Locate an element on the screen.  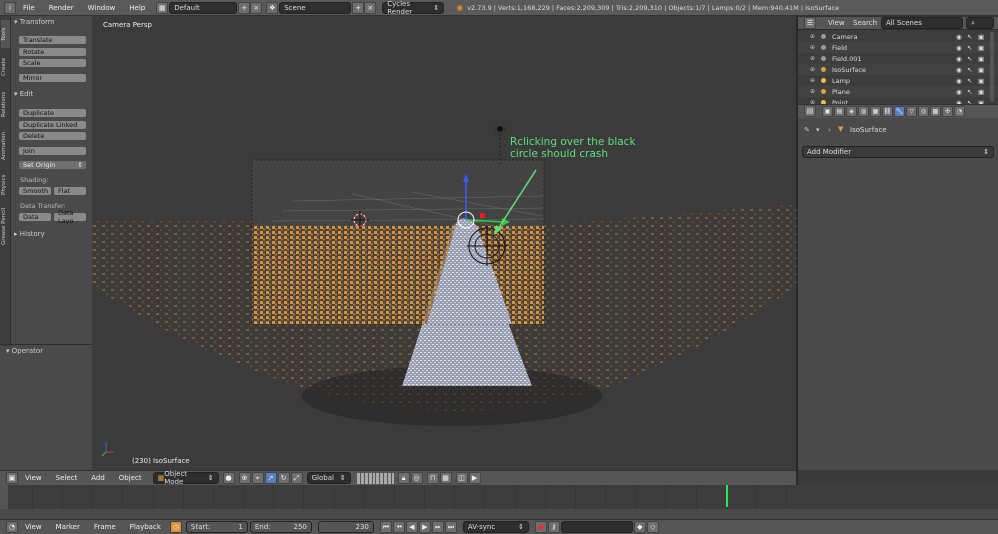
tab-data-icon: ▽ is located at coordinates (911, 111).